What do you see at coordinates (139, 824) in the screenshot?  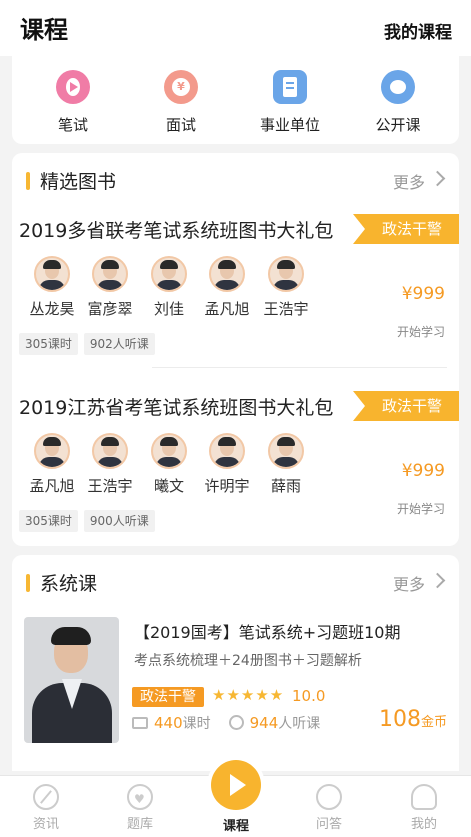 I see `tab-label: 题库` at bounding box center [139, 824].